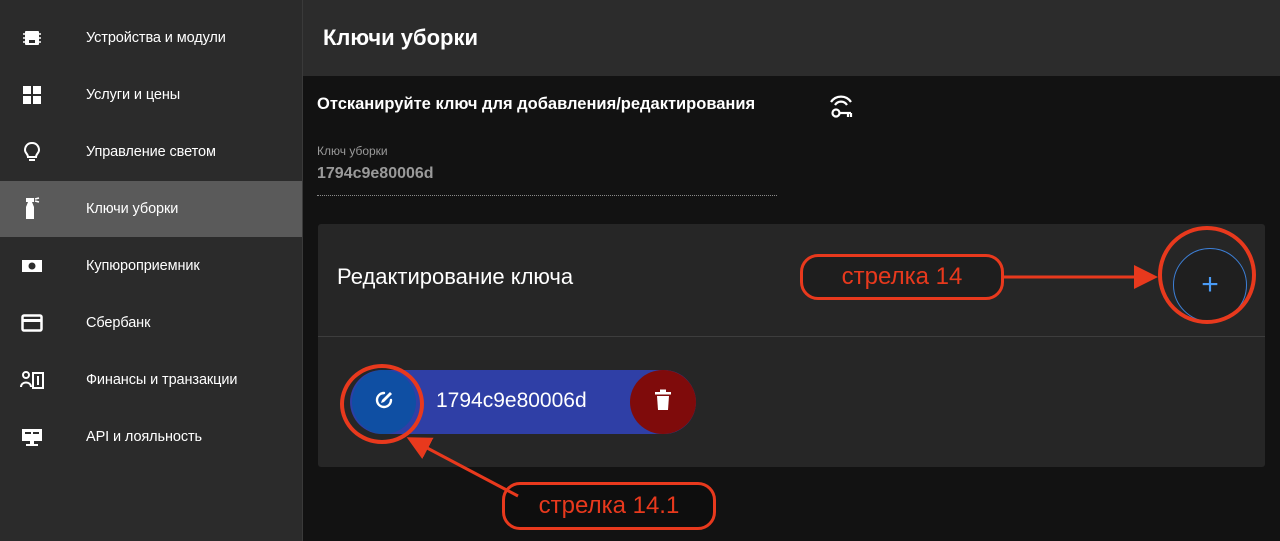 The height and width of the screenshot is (541, 1280). I want to click on key-scan-icon, so click(841, 106).